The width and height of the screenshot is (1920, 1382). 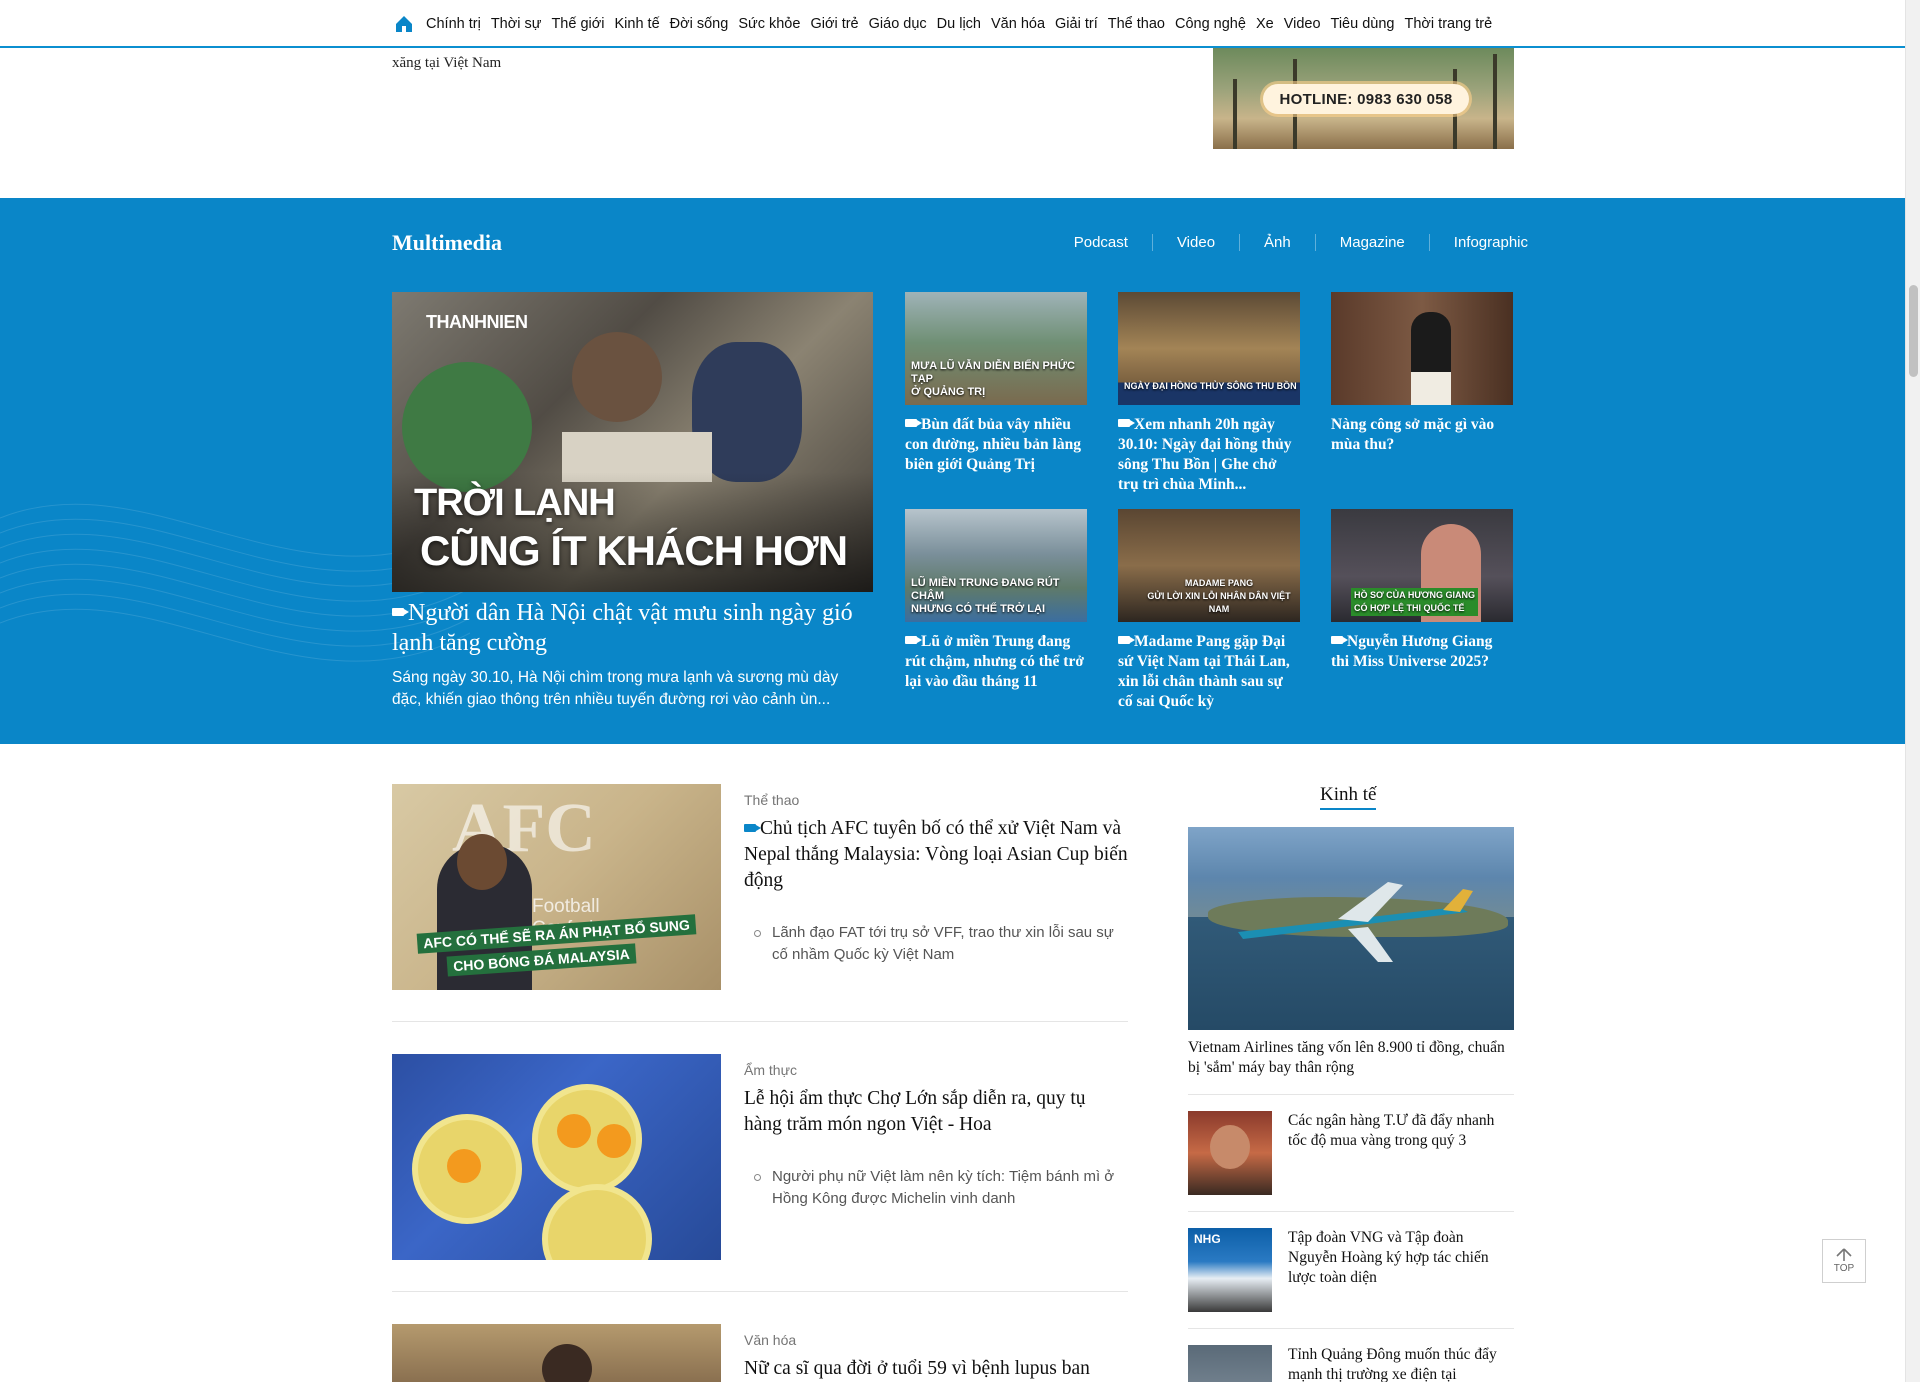 I want to click on tab-anh: Ảnh, so click(x=1277, y=242).